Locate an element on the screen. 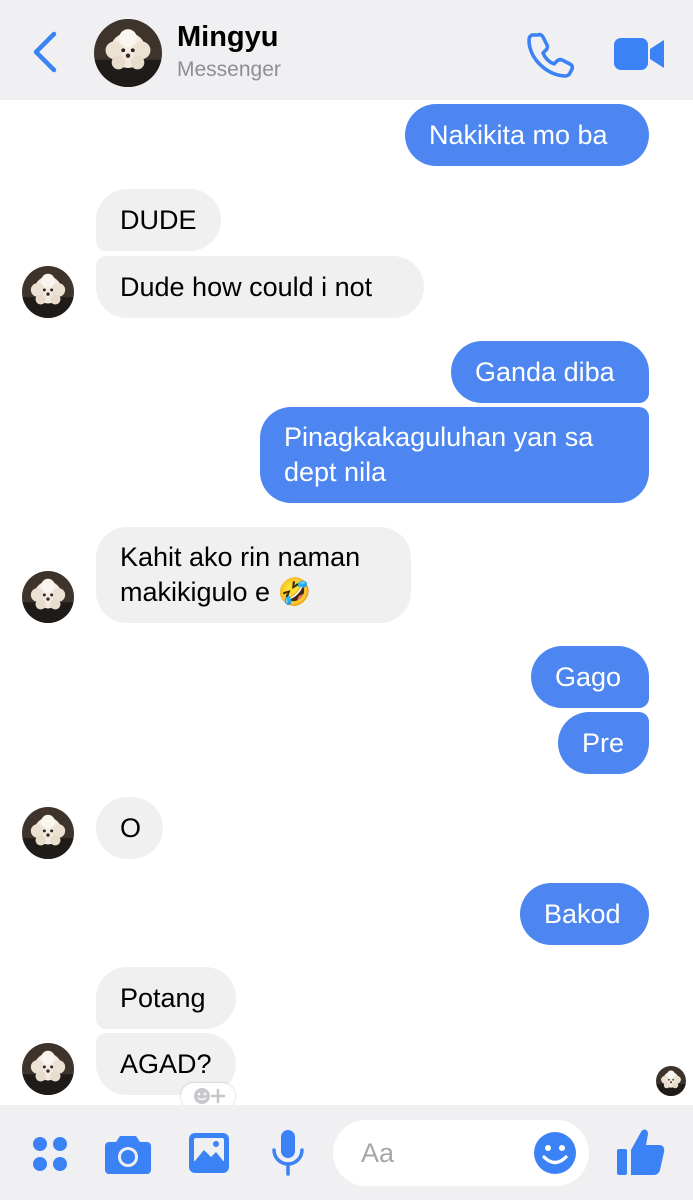 This screenshot has width=693, height=1200. message-bubble-incoming: Potang is located at coordinates (166, 998).